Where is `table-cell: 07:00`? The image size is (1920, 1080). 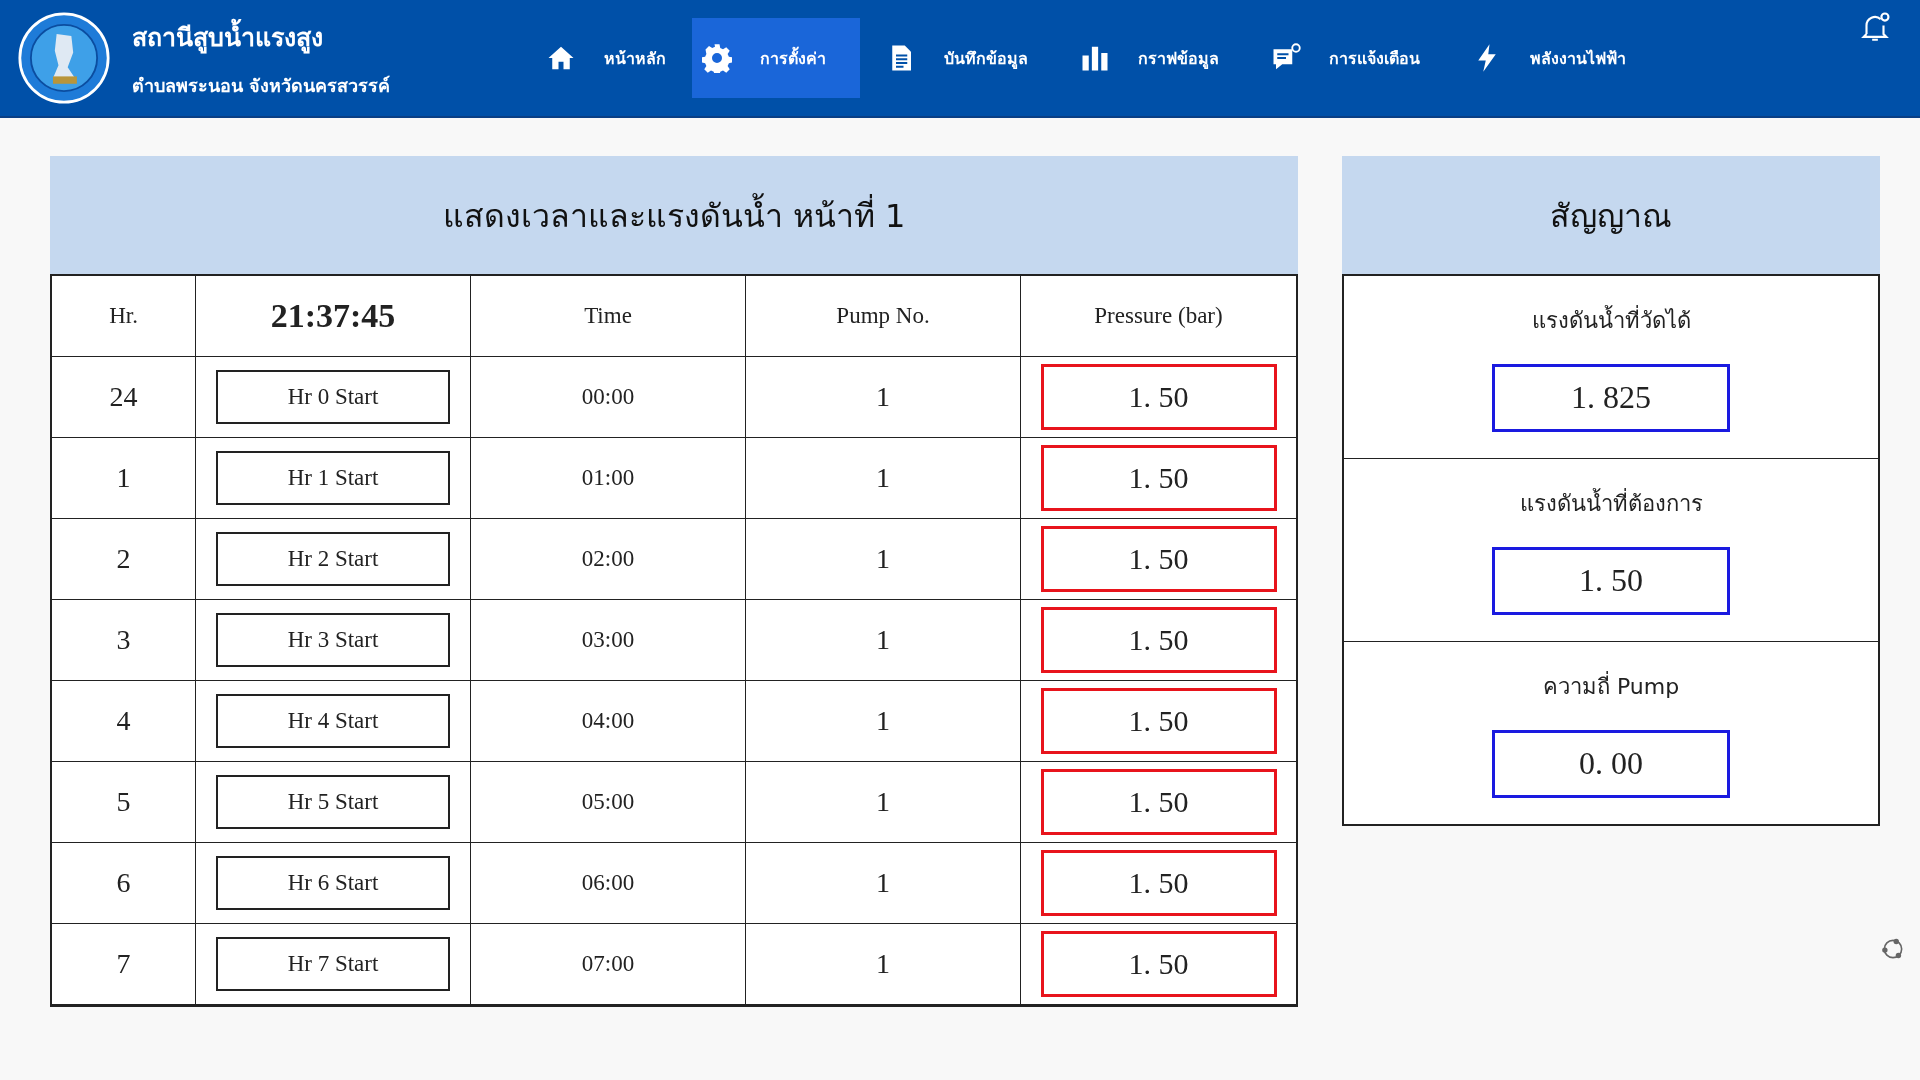
table-cell: 07:00 is located at coordinates (608, 964).